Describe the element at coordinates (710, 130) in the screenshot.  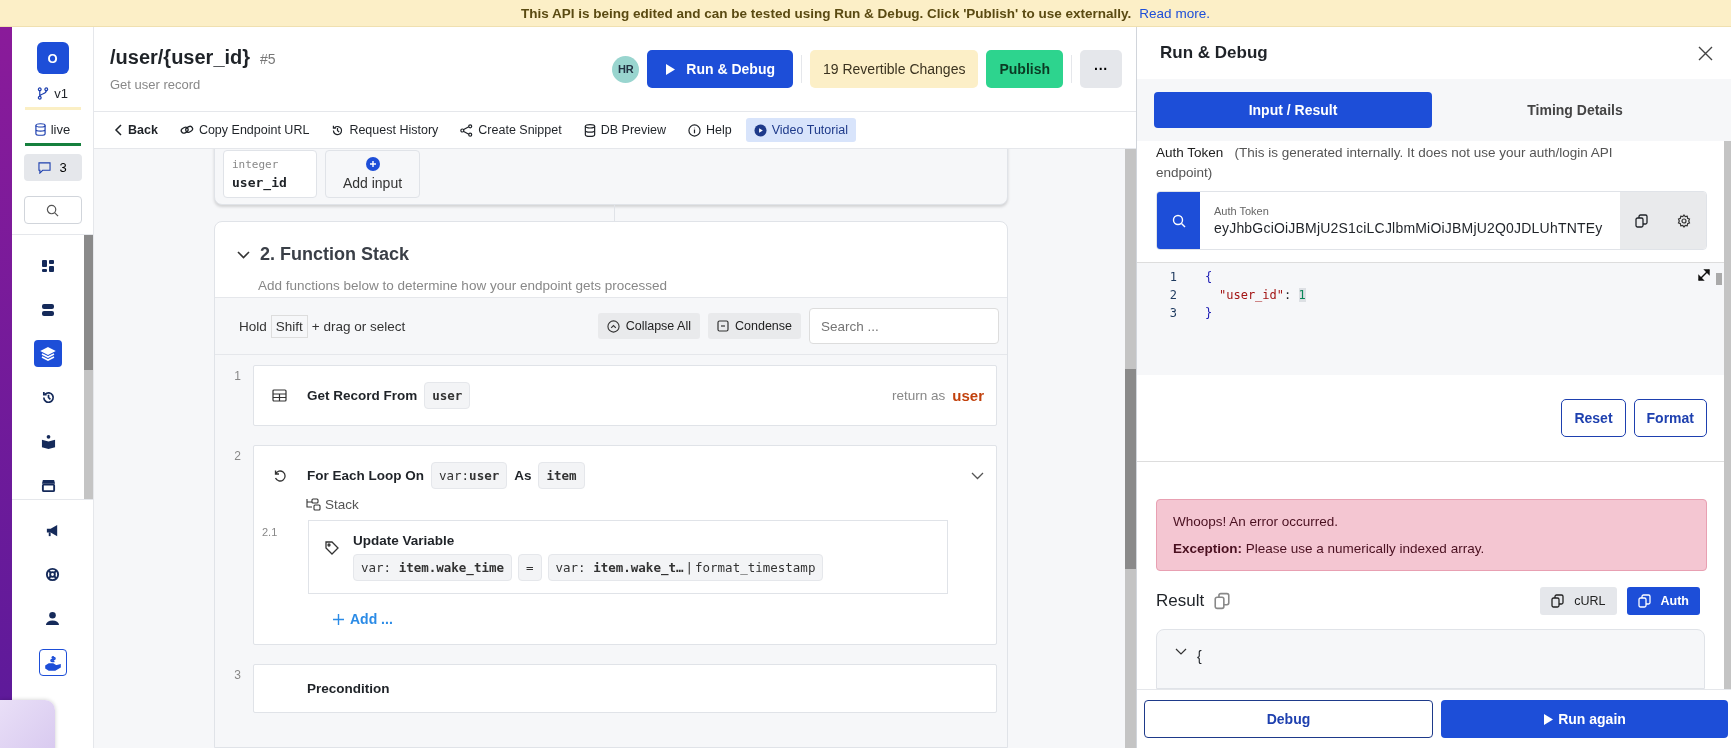
I see `toolbar-button: Help` at that location.